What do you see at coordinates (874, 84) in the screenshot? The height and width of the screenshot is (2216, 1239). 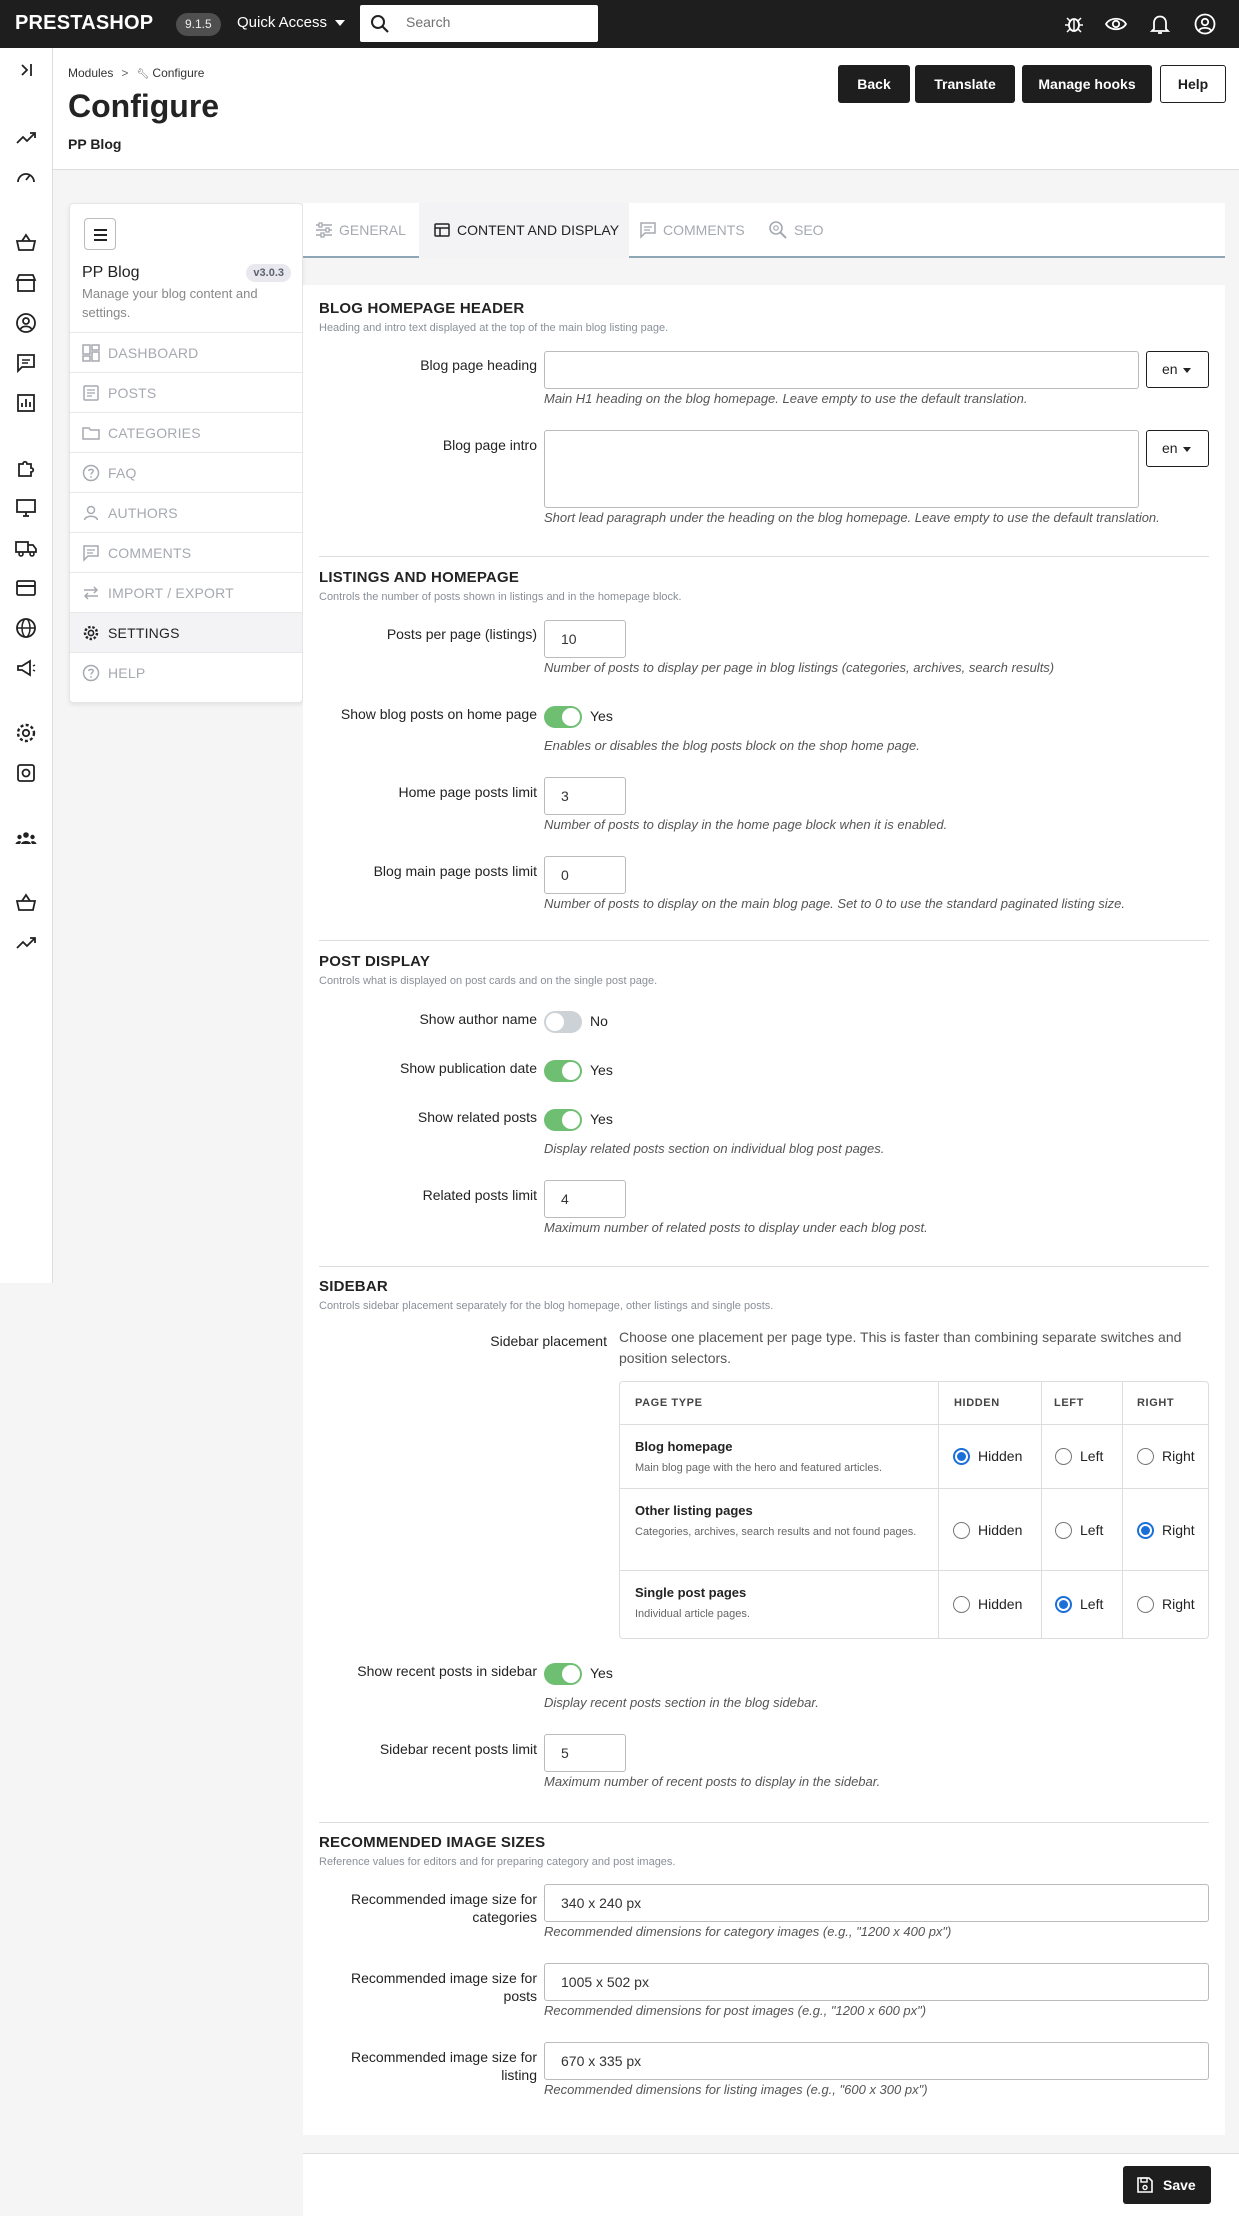 I see `back-button: Back` at bounding box center [874, 84].